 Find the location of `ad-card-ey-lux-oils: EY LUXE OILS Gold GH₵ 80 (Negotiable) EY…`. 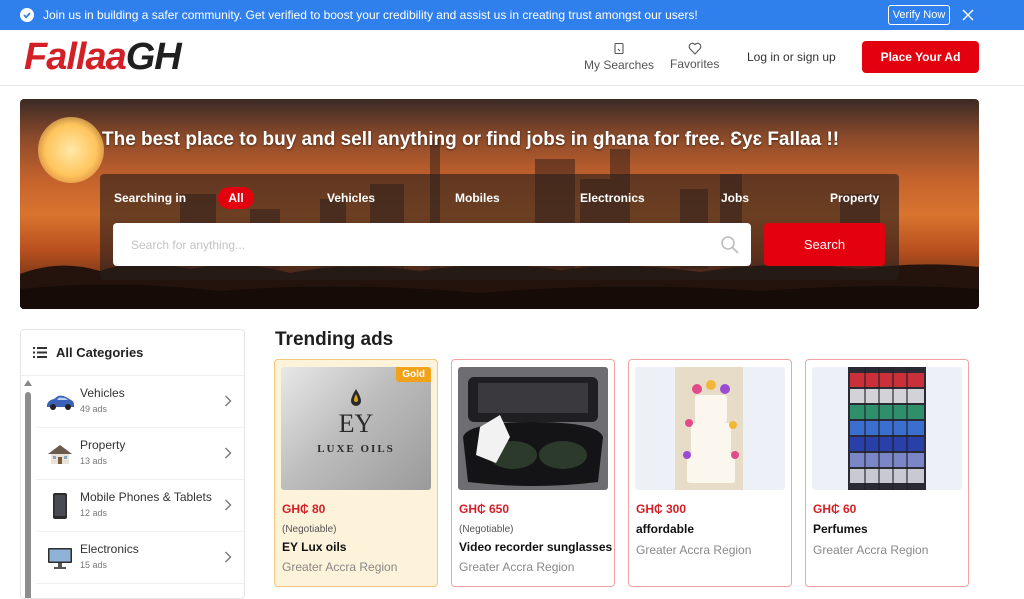

ad-card-ey-lux-oils: EY LUXE OILS Gold GH₵ 80 (Negotiable) EY… is located at coordinates (356, 473).